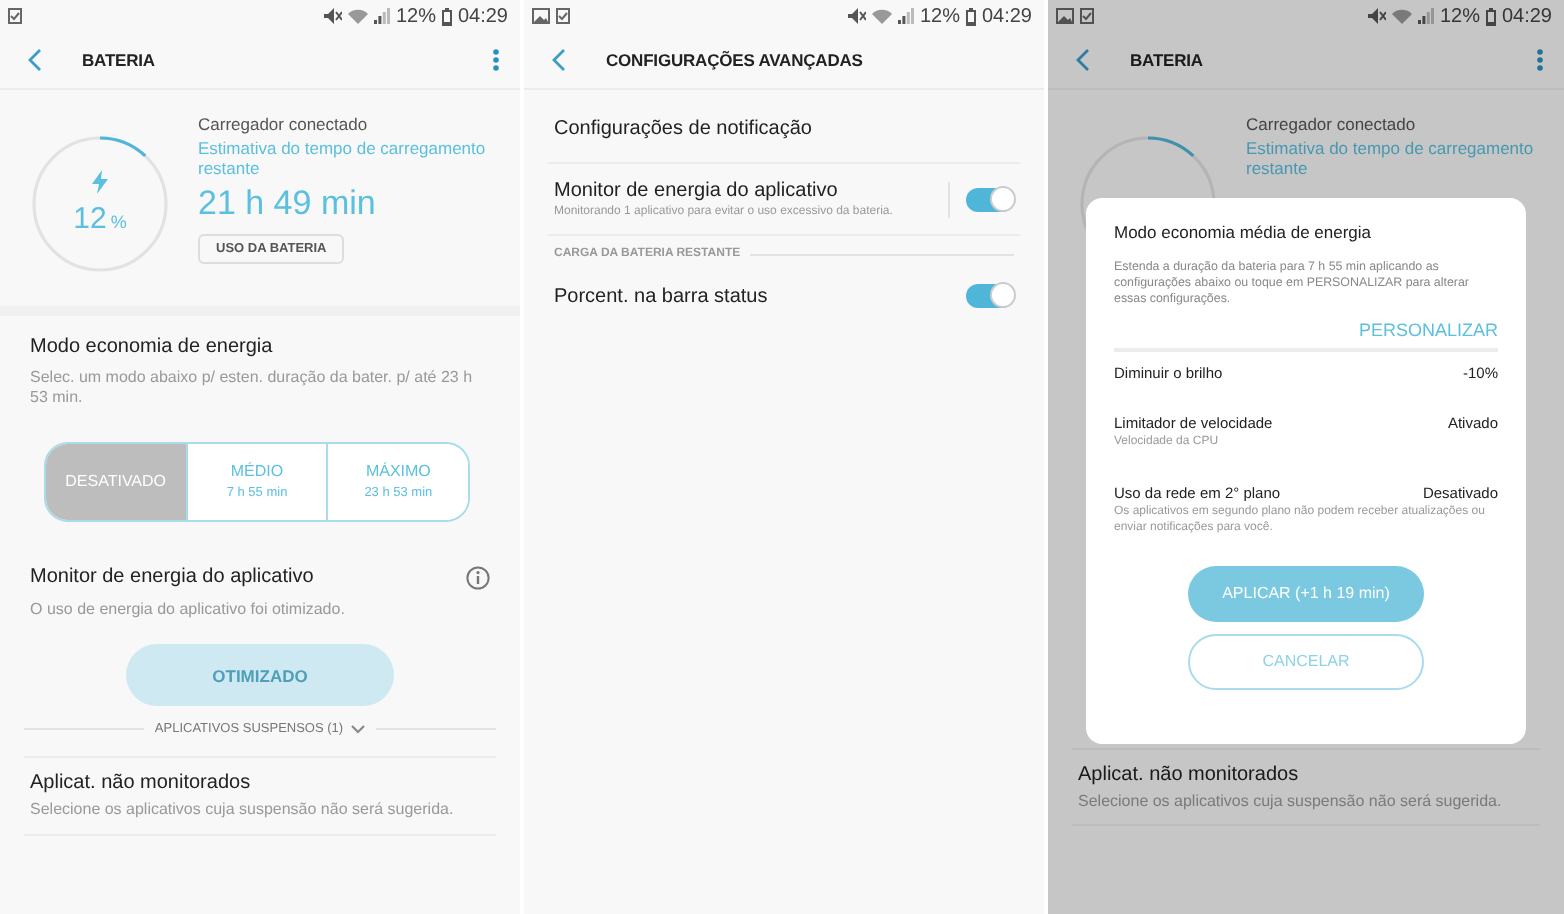  I want to click on chevron-down-icon, so click(357, 729).